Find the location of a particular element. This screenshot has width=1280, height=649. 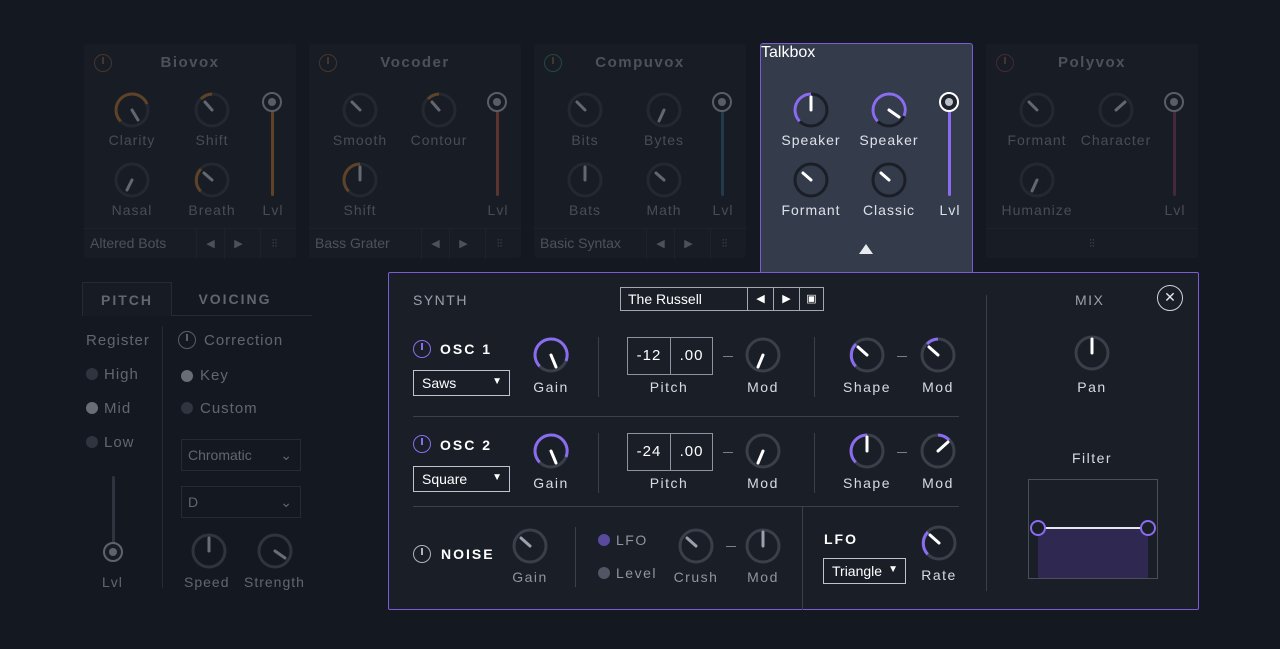

osc1-shape-mod-knob is located at coordinates (938, 355).